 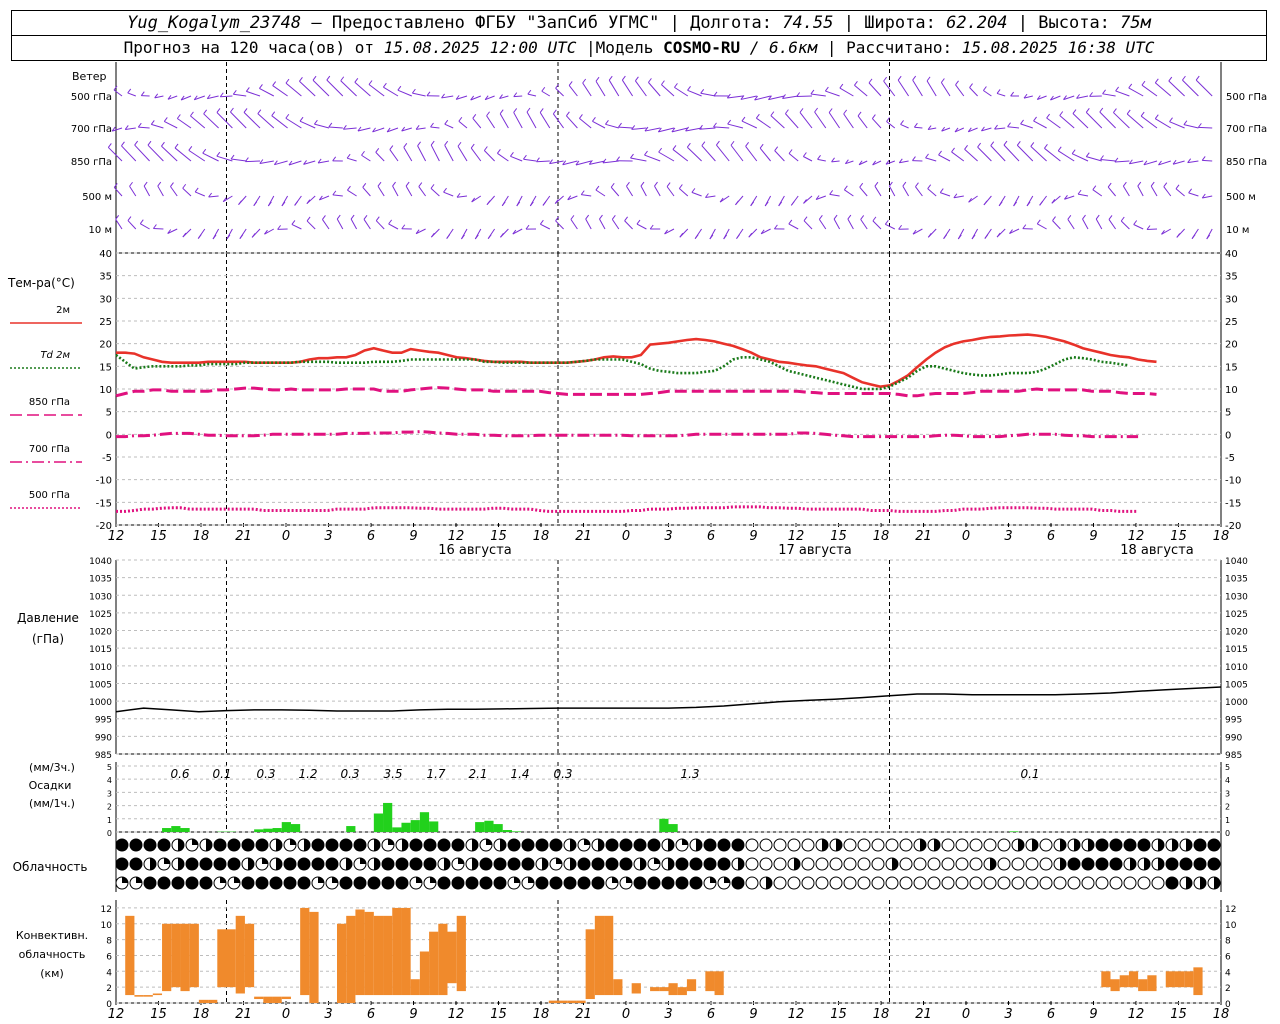 What do you see at coordinates (1231, 926) in the screenshot?
I see `conv-ytick-right: 10` at bounding box center [1231, 926].